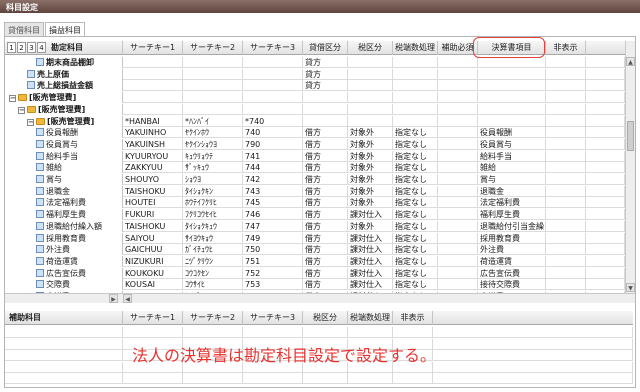 The image size is (640, 392). Describe the element at coordinates (630, 167) in the screenshot. I see `account-grid-vertical-scrollbar: ▲ ▼` at that location.